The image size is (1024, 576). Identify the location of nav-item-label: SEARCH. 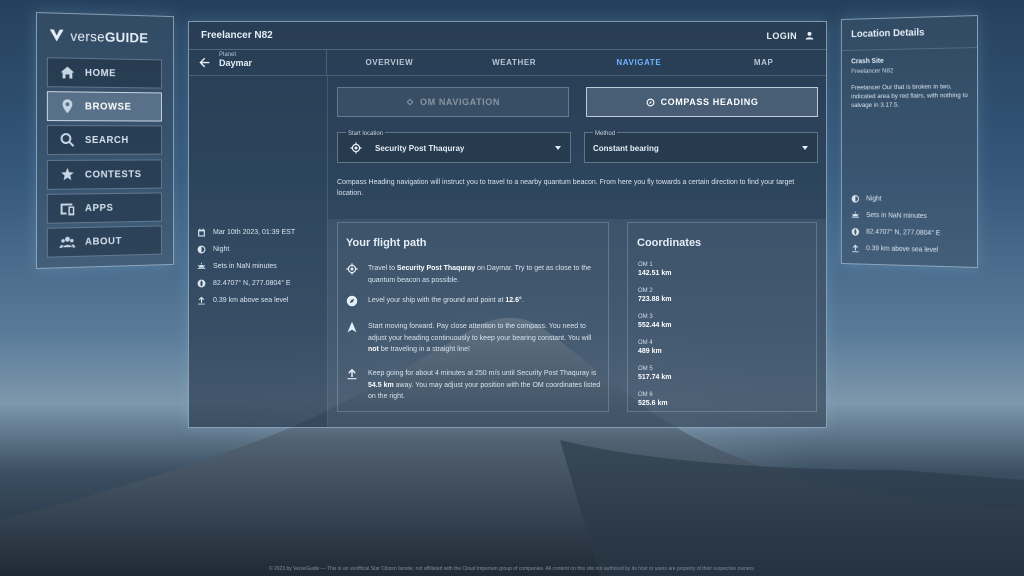
(106, 140).